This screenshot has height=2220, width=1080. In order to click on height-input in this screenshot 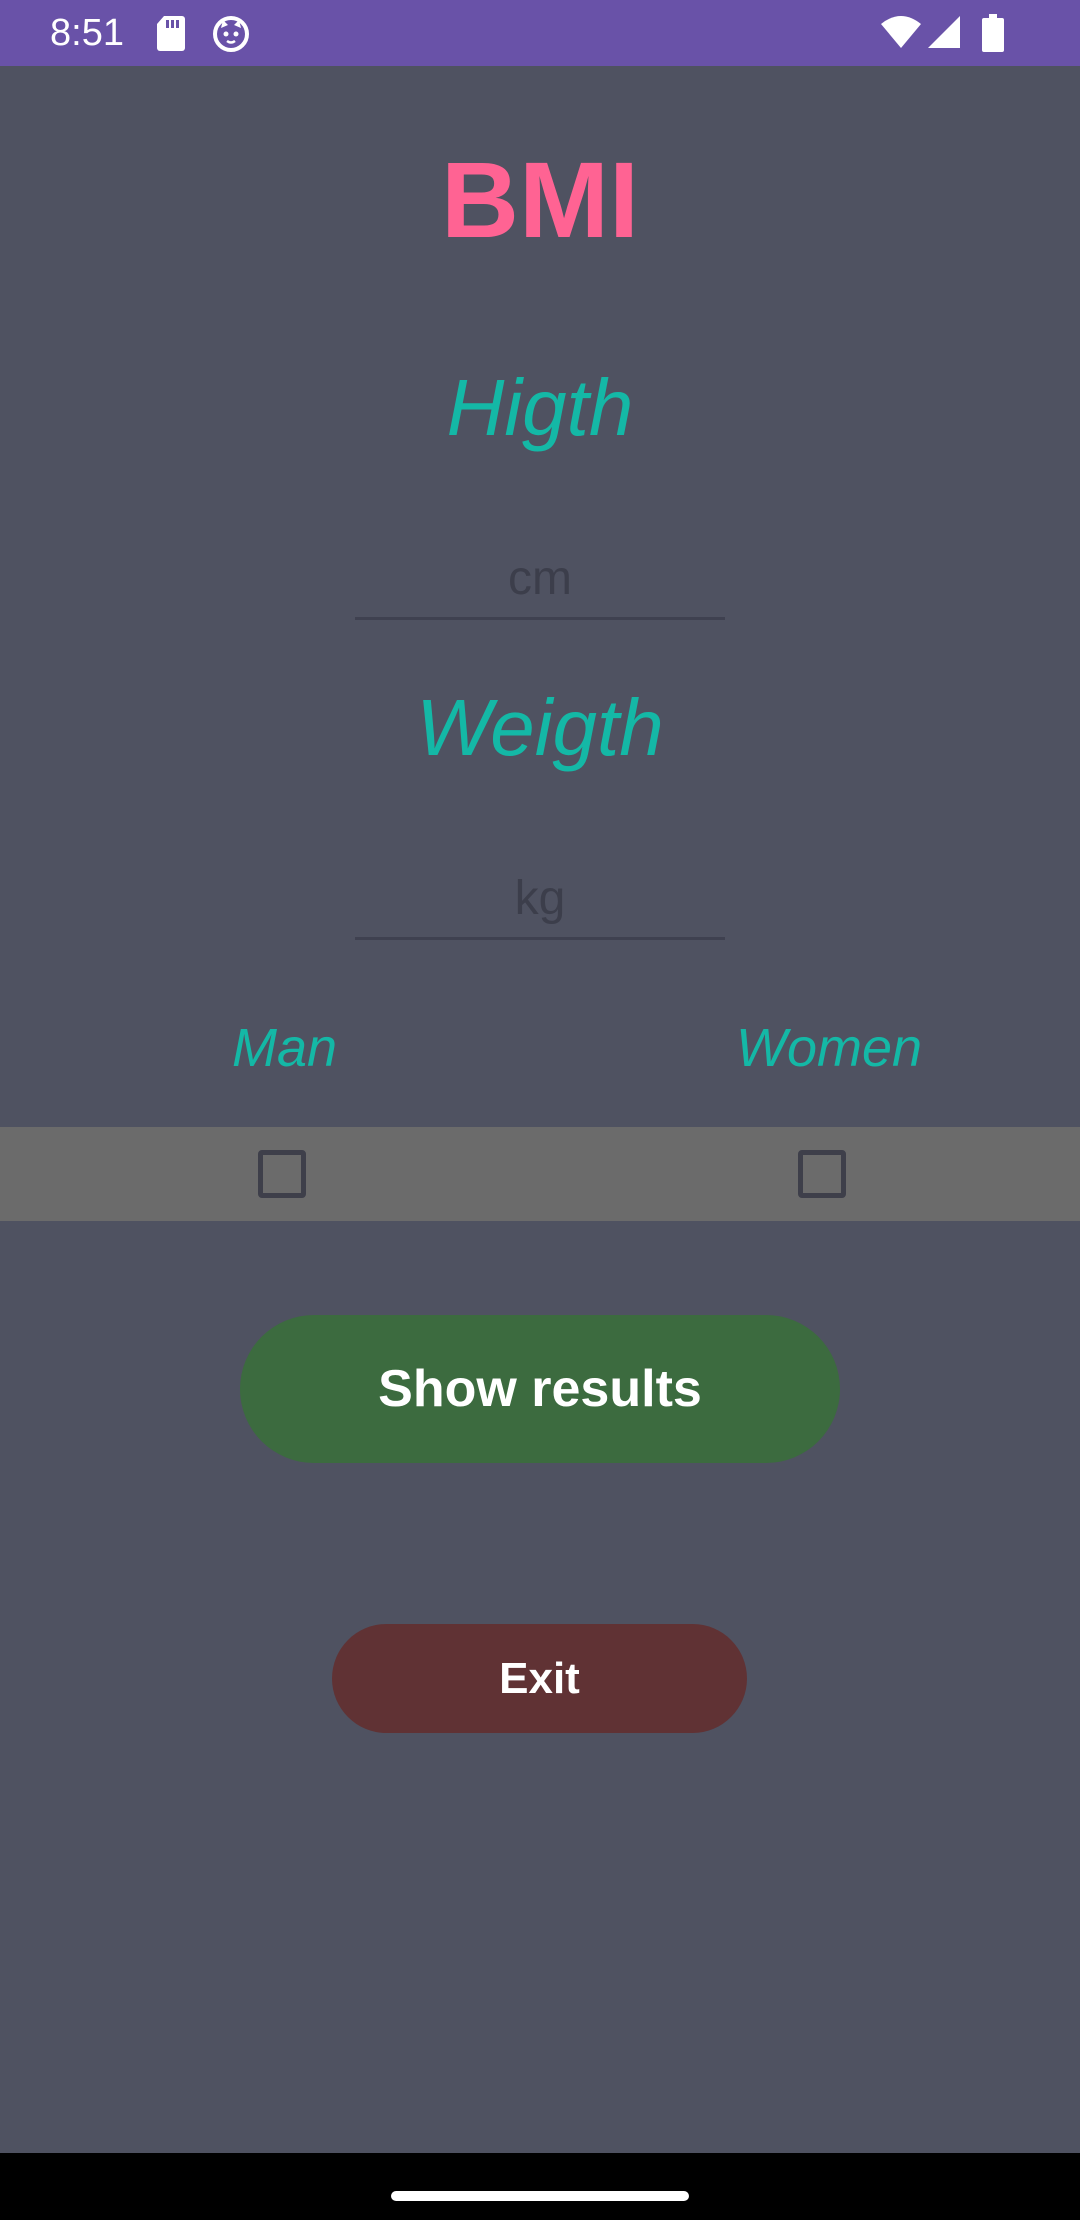, I will do `click(540, 580)`.